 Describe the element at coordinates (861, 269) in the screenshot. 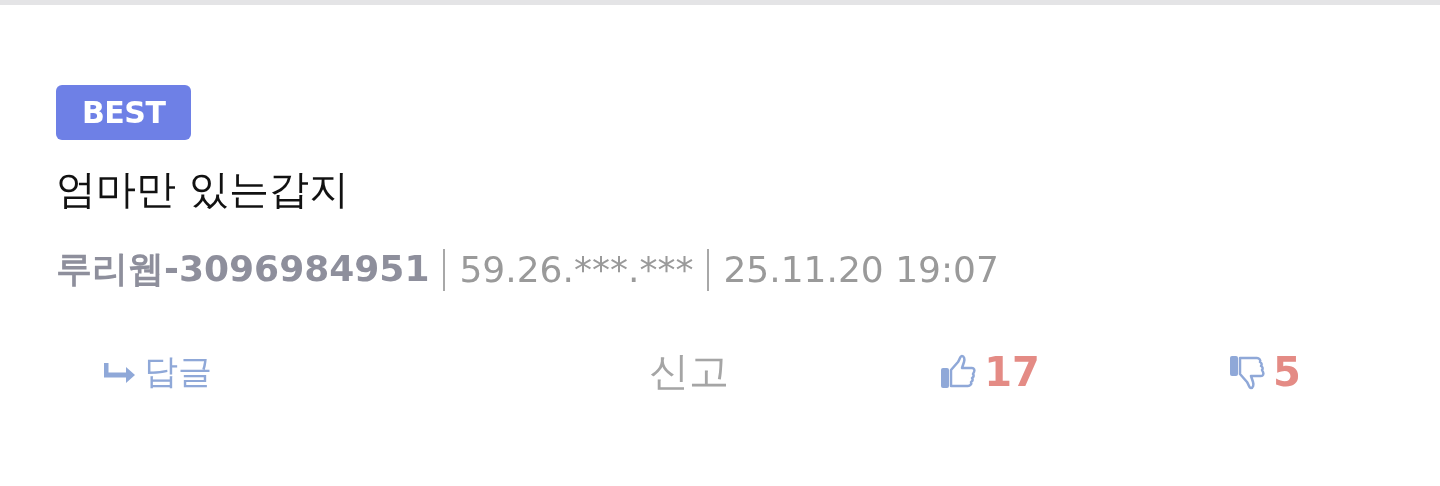

I see `comment-date: 25.11.20 19:07` at that location.